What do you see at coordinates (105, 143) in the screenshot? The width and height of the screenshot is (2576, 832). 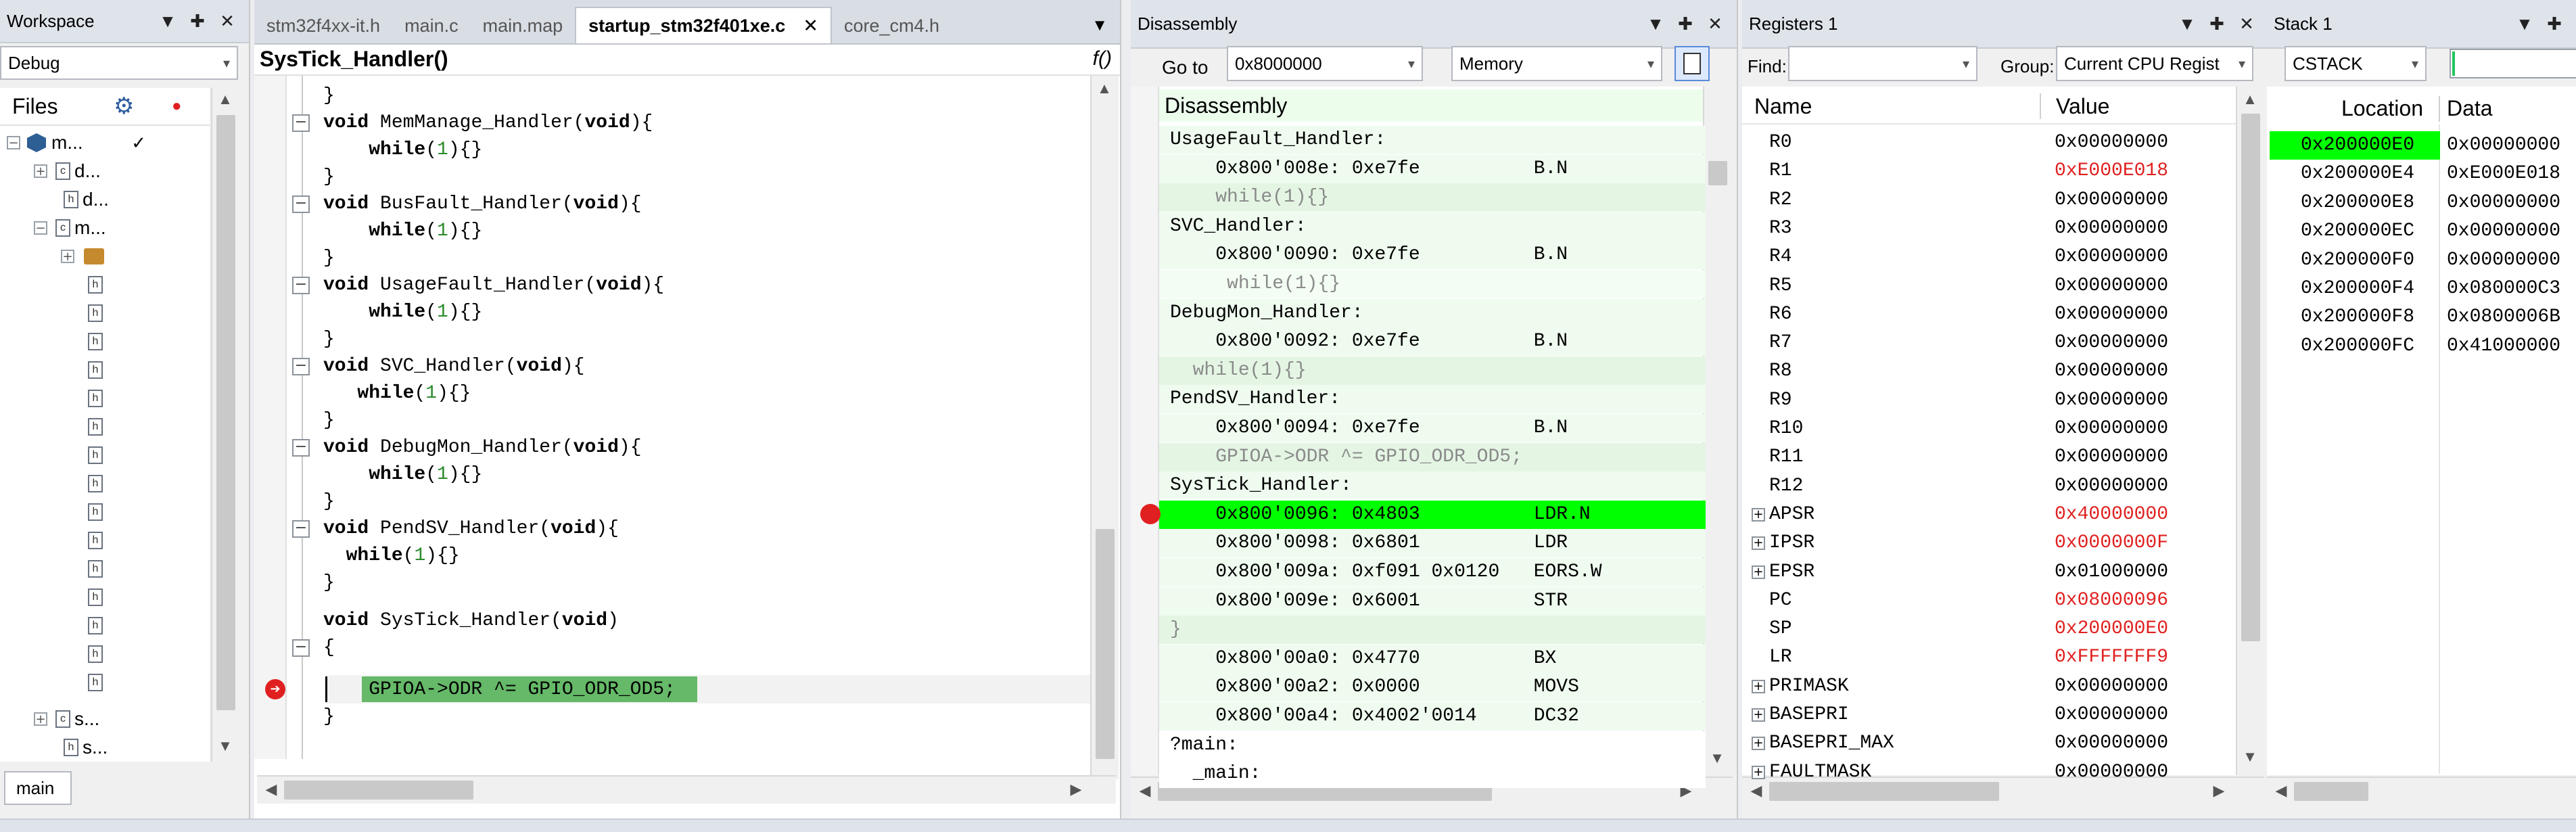 I see `tree-item-project: − m... ✓` at bounding box center [105, 143].